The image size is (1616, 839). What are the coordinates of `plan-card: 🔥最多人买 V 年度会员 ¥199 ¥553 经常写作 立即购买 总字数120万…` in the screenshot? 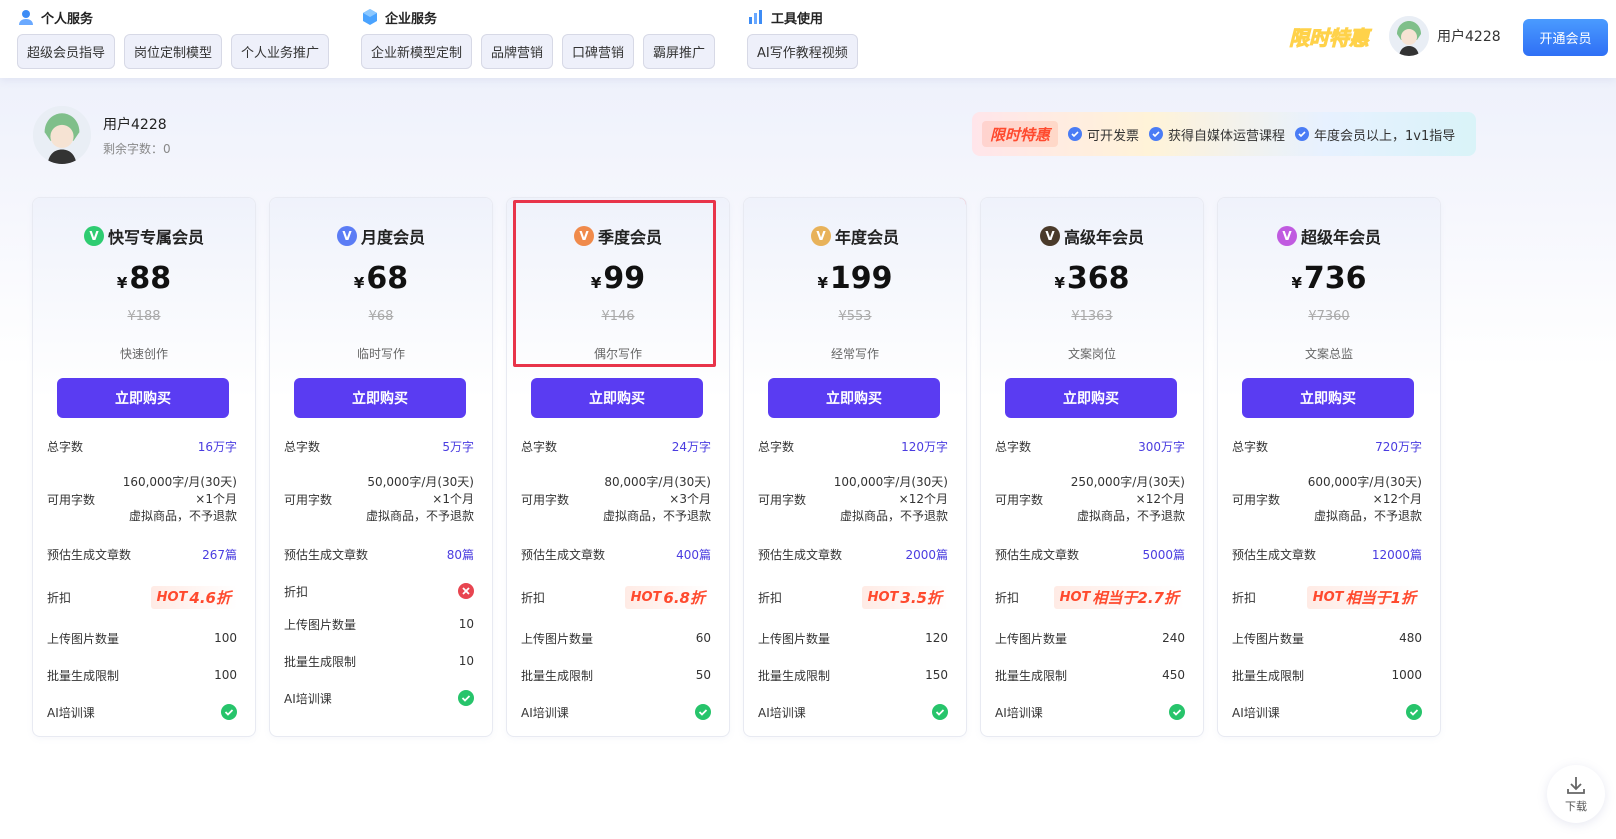 It's located at (855, 467).